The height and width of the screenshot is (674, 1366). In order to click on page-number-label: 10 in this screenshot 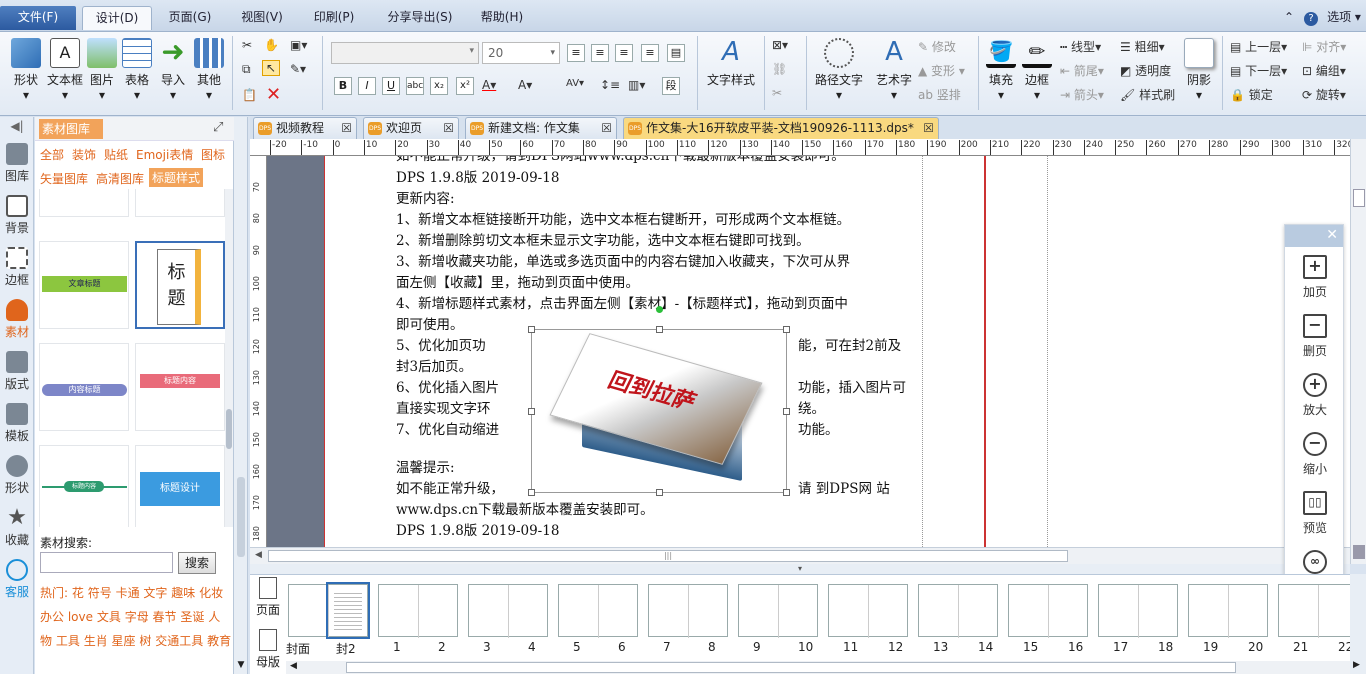, I will do `click(805, 647)`.